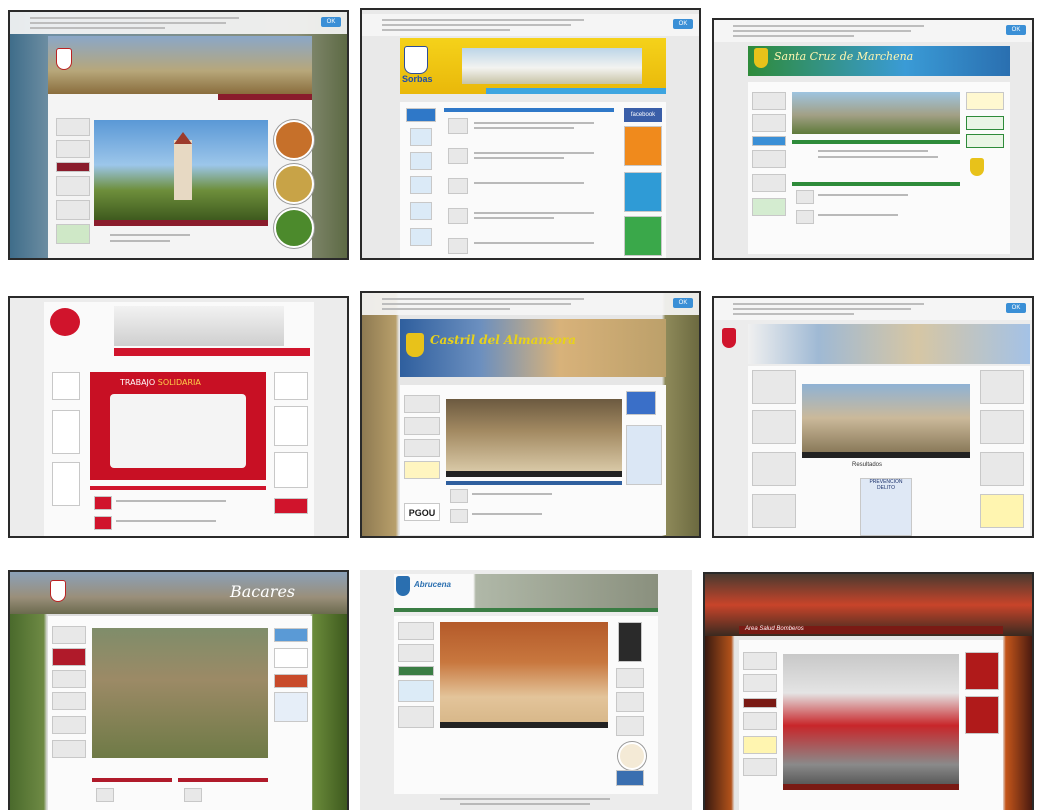  Describe the element at coordinates (193, 795) in the screenshot. I see `event-thumb` at that location.